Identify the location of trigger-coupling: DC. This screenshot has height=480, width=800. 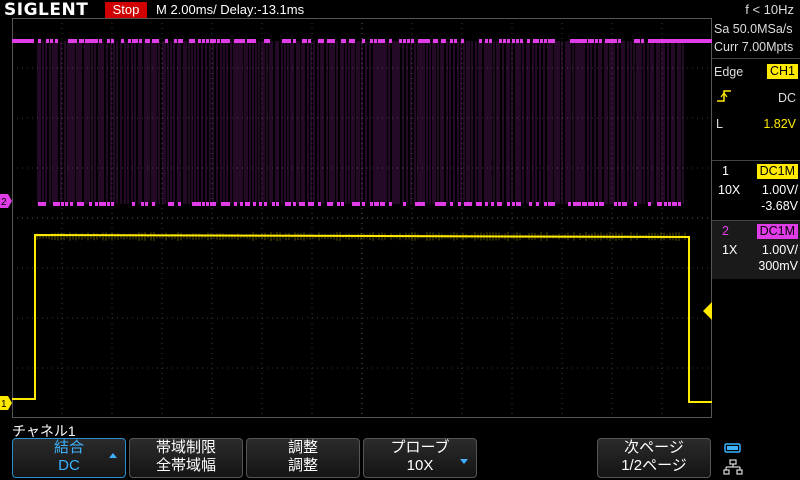
(786, 98).